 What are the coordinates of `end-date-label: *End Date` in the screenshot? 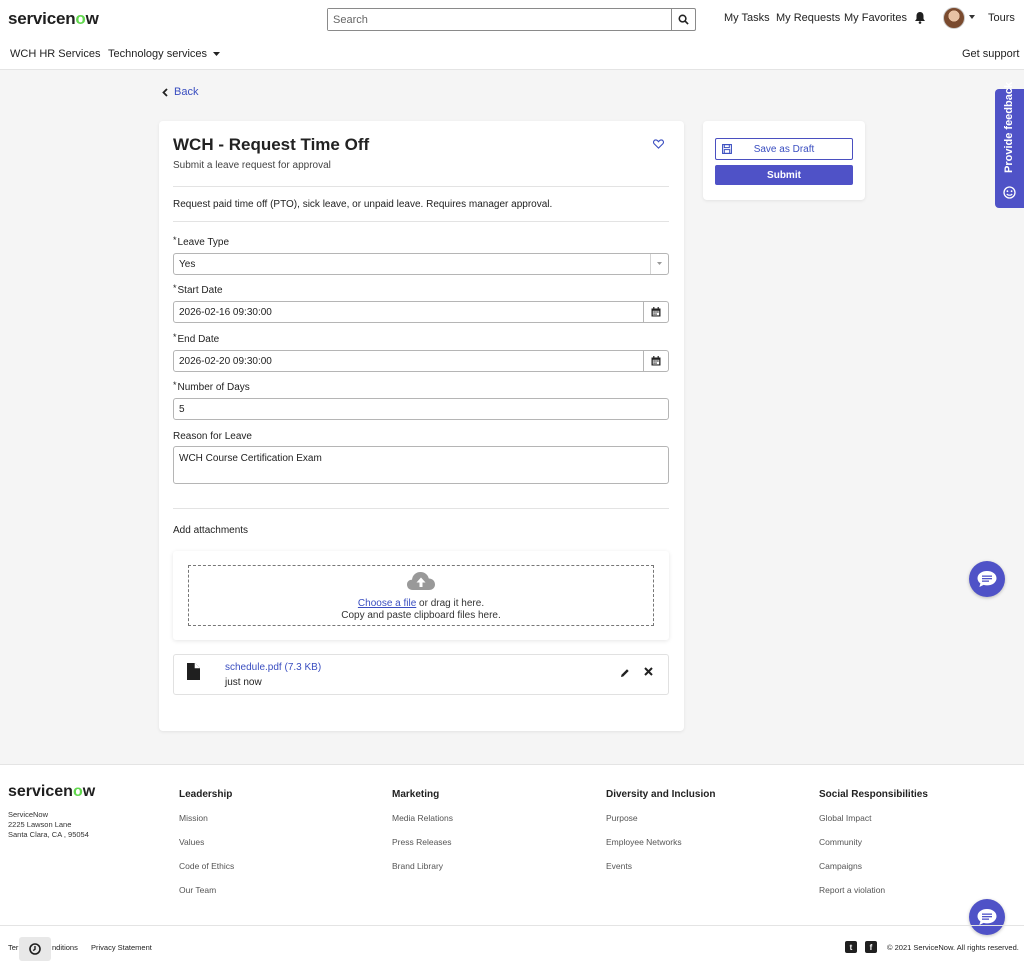 It's located at (196, 338).